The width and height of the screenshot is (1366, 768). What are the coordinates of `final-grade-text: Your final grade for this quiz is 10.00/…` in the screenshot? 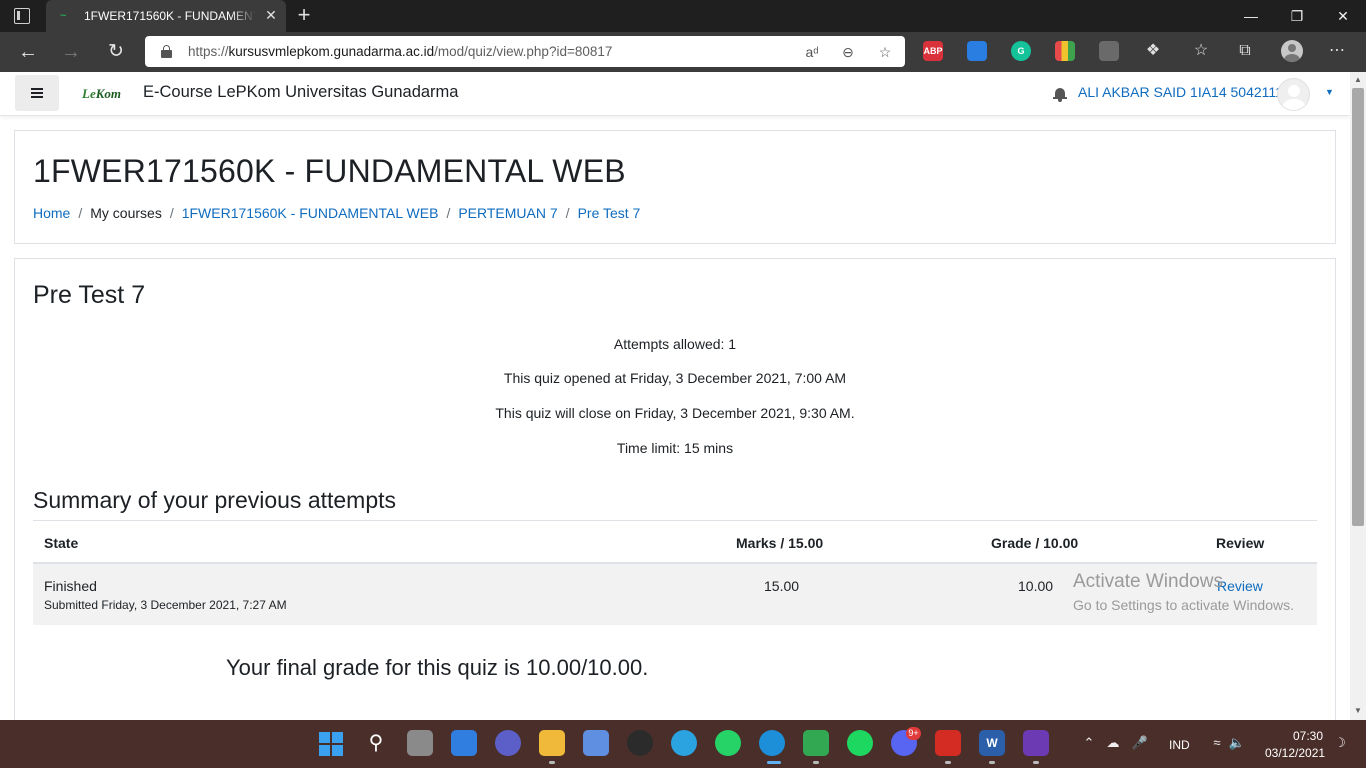 It's located at (437, 667).